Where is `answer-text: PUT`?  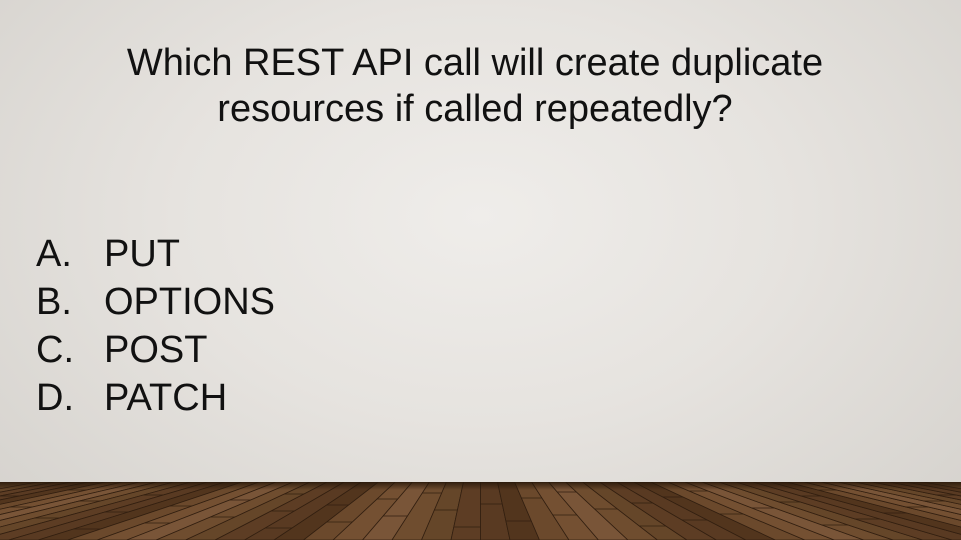
answer-text: PUT is located at coordinates (142, 254).